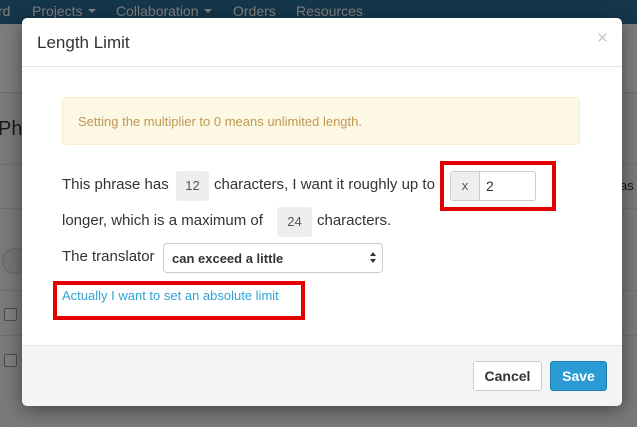  What do you see at coordinates (354, 220) in the screenshot?
I see `line2-suffix: characters.` at bounding box center [354, 220].